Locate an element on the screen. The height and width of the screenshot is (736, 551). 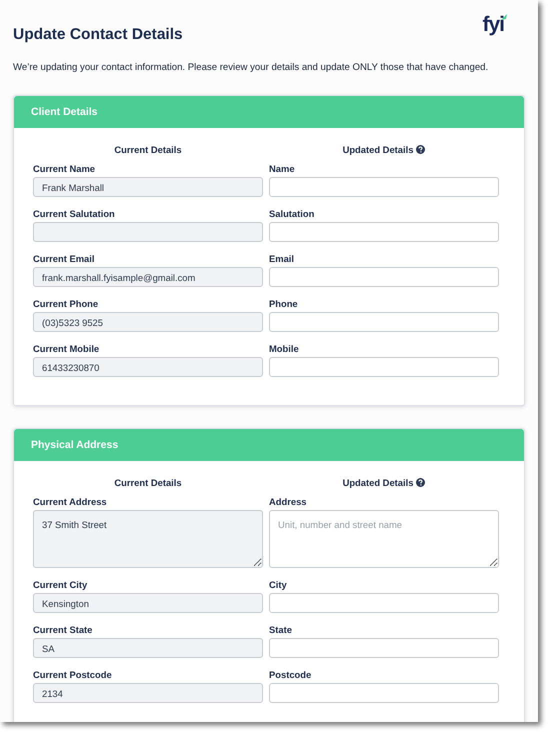
field-label: Salutation is located at coordinates (292, 213).